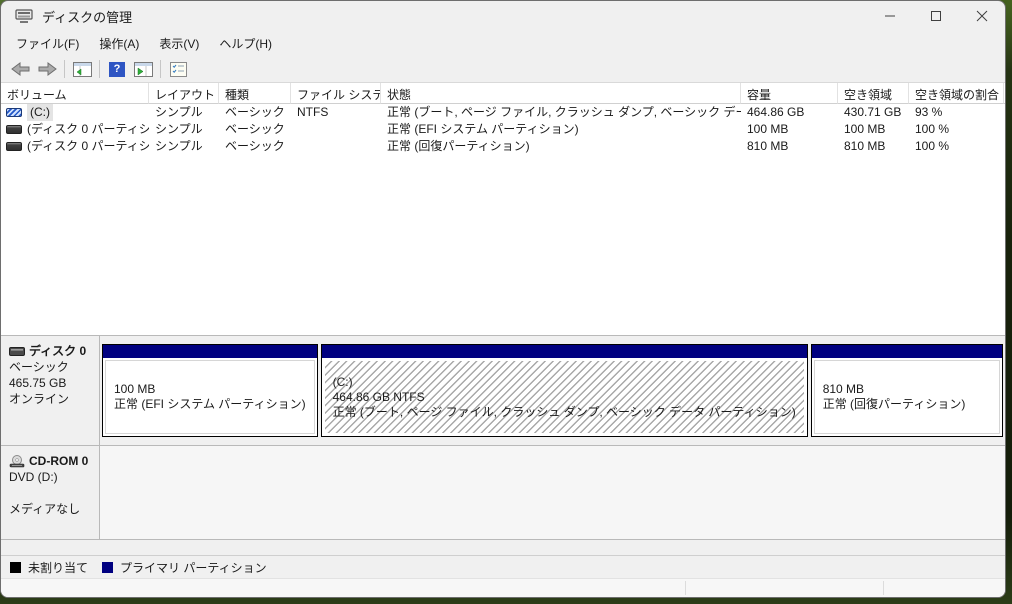 The height and width of the screenshot is (604, 1012). Describe the element at coordinates (982, 16) in the screenshot. I see `close-button` at that location.